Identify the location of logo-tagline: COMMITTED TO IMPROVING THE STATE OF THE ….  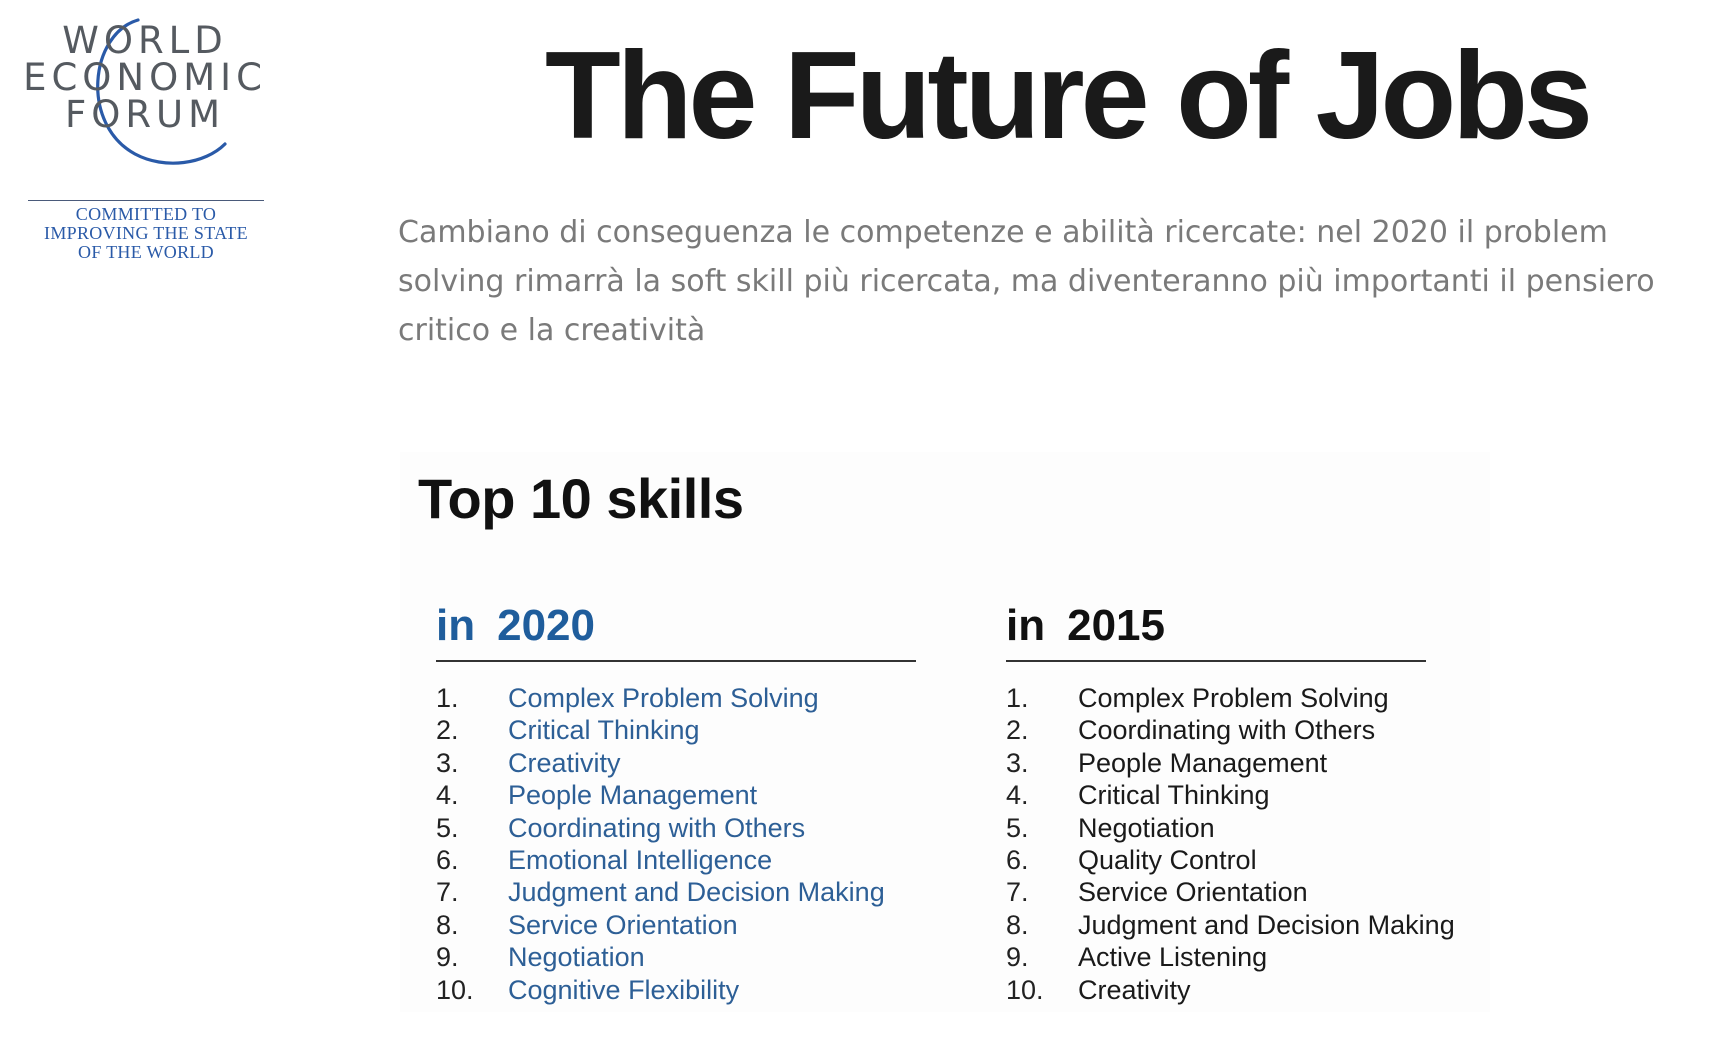
(146, 233).